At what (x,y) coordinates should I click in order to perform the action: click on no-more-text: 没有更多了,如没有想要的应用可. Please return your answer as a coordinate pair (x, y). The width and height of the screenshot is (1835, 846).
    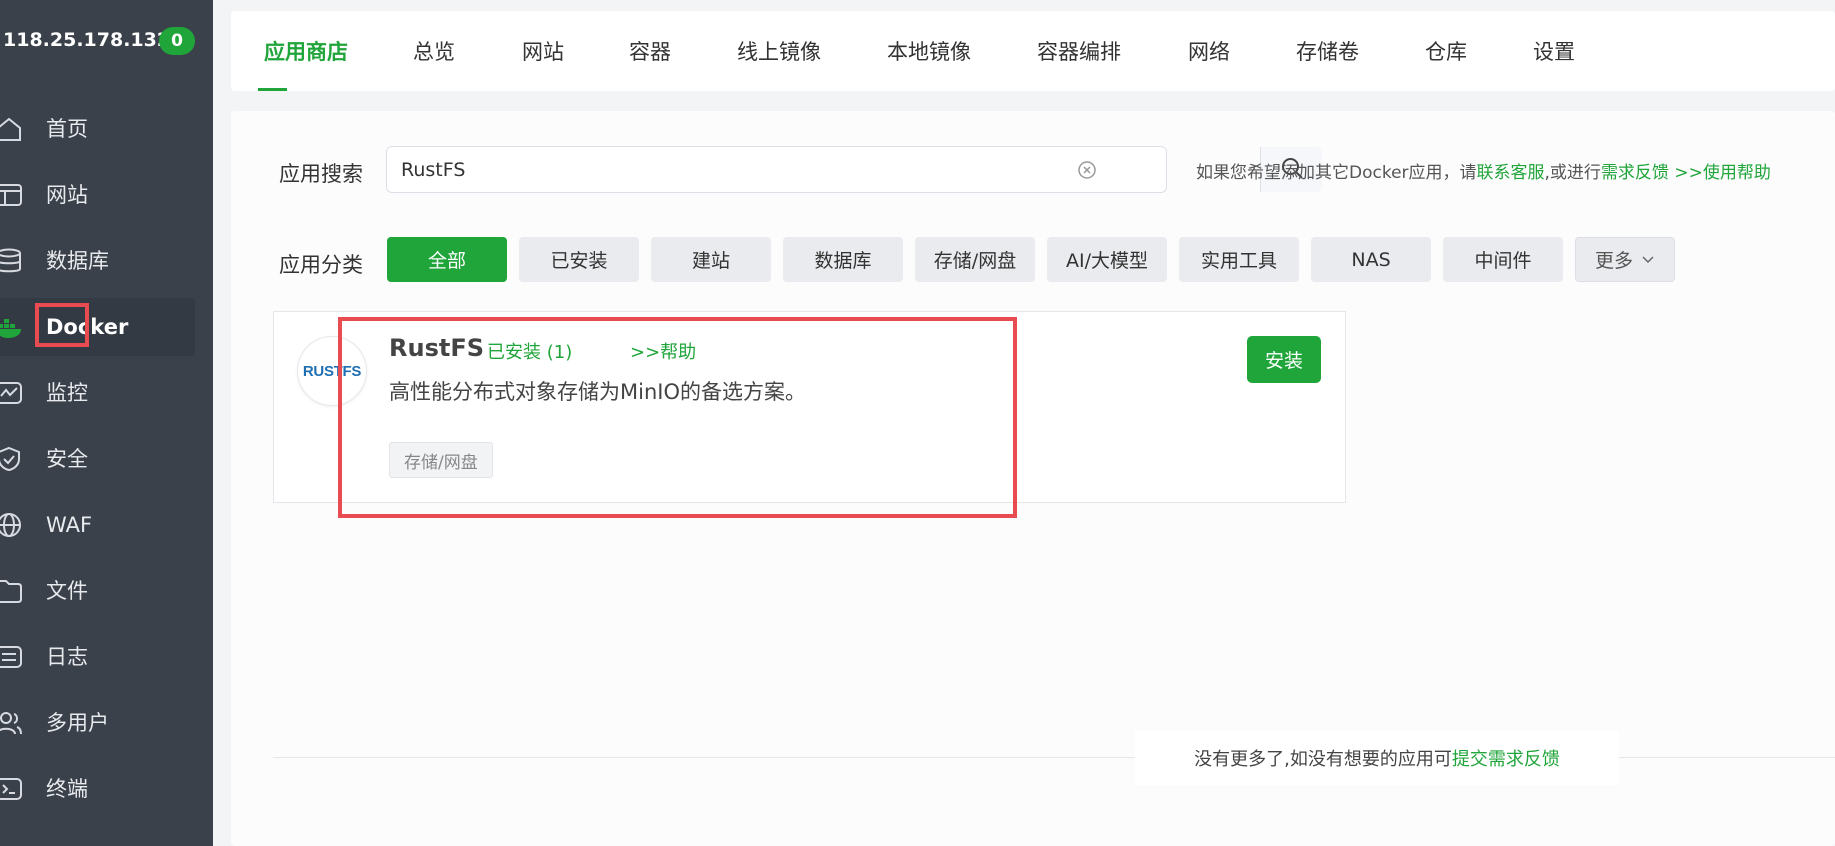
    Looking at the image, I should click on (1323, 759).